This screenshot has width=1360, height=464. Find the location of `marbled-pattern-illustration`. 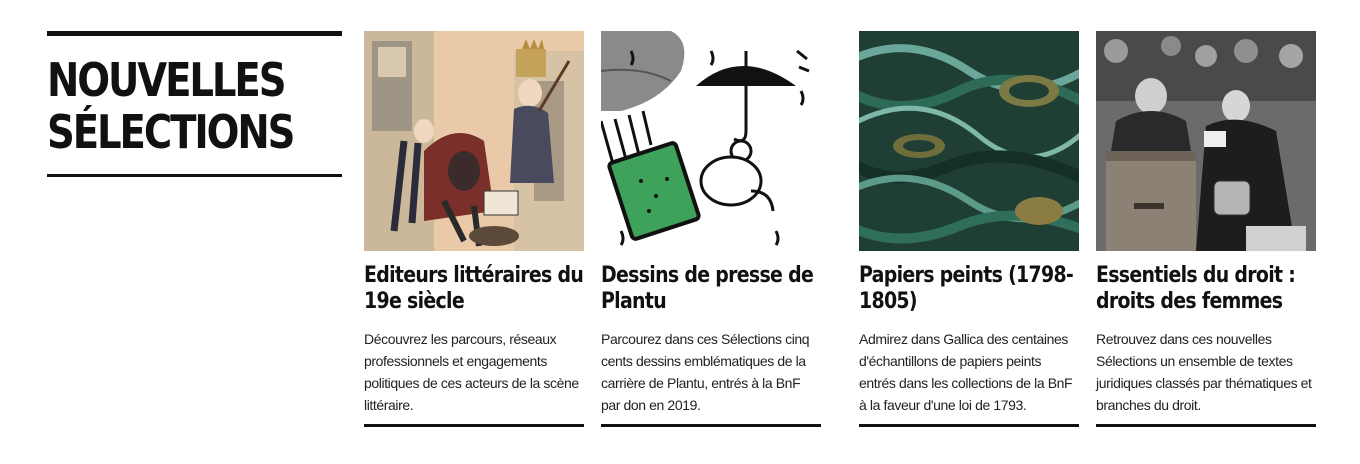

marbled-pattern-illustration is located at coordinates (969, 141).